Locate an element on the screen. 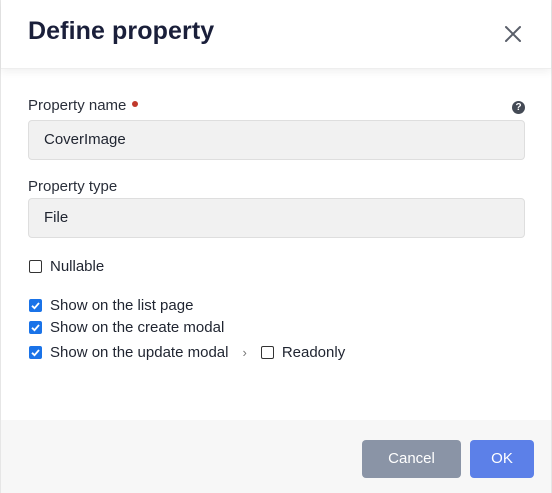  modal-footer is located at coordinates (276, 456).